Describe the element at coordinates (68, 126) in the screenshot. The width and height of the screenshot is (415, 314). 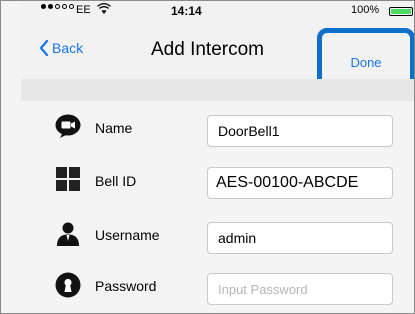
I see `video-camera-icon` at that location.